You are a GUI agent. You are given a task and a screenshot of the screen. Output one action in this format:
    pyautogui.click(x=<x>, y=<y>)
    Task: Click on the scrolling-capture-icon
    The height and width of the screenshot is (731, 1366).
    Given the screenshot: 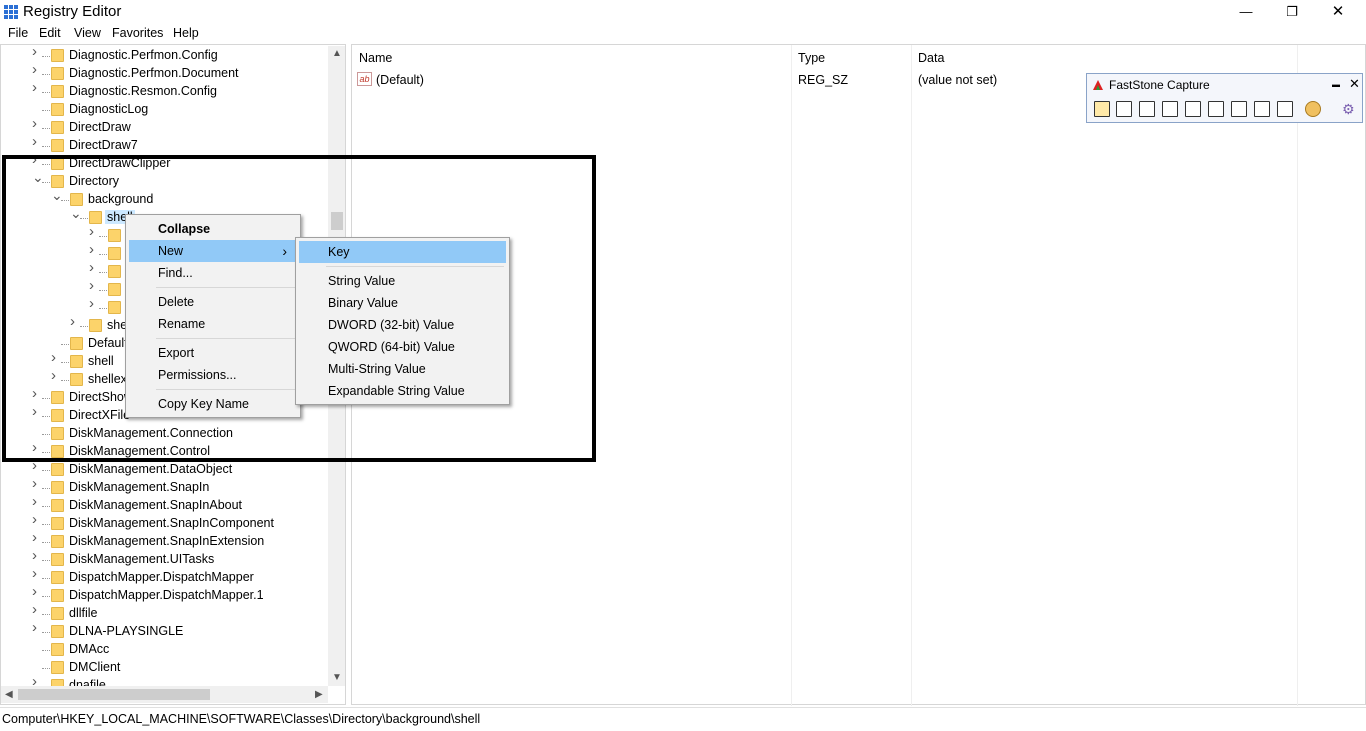 What is the action you would take?
    pyautogui.click(x=1239, y=109)
    